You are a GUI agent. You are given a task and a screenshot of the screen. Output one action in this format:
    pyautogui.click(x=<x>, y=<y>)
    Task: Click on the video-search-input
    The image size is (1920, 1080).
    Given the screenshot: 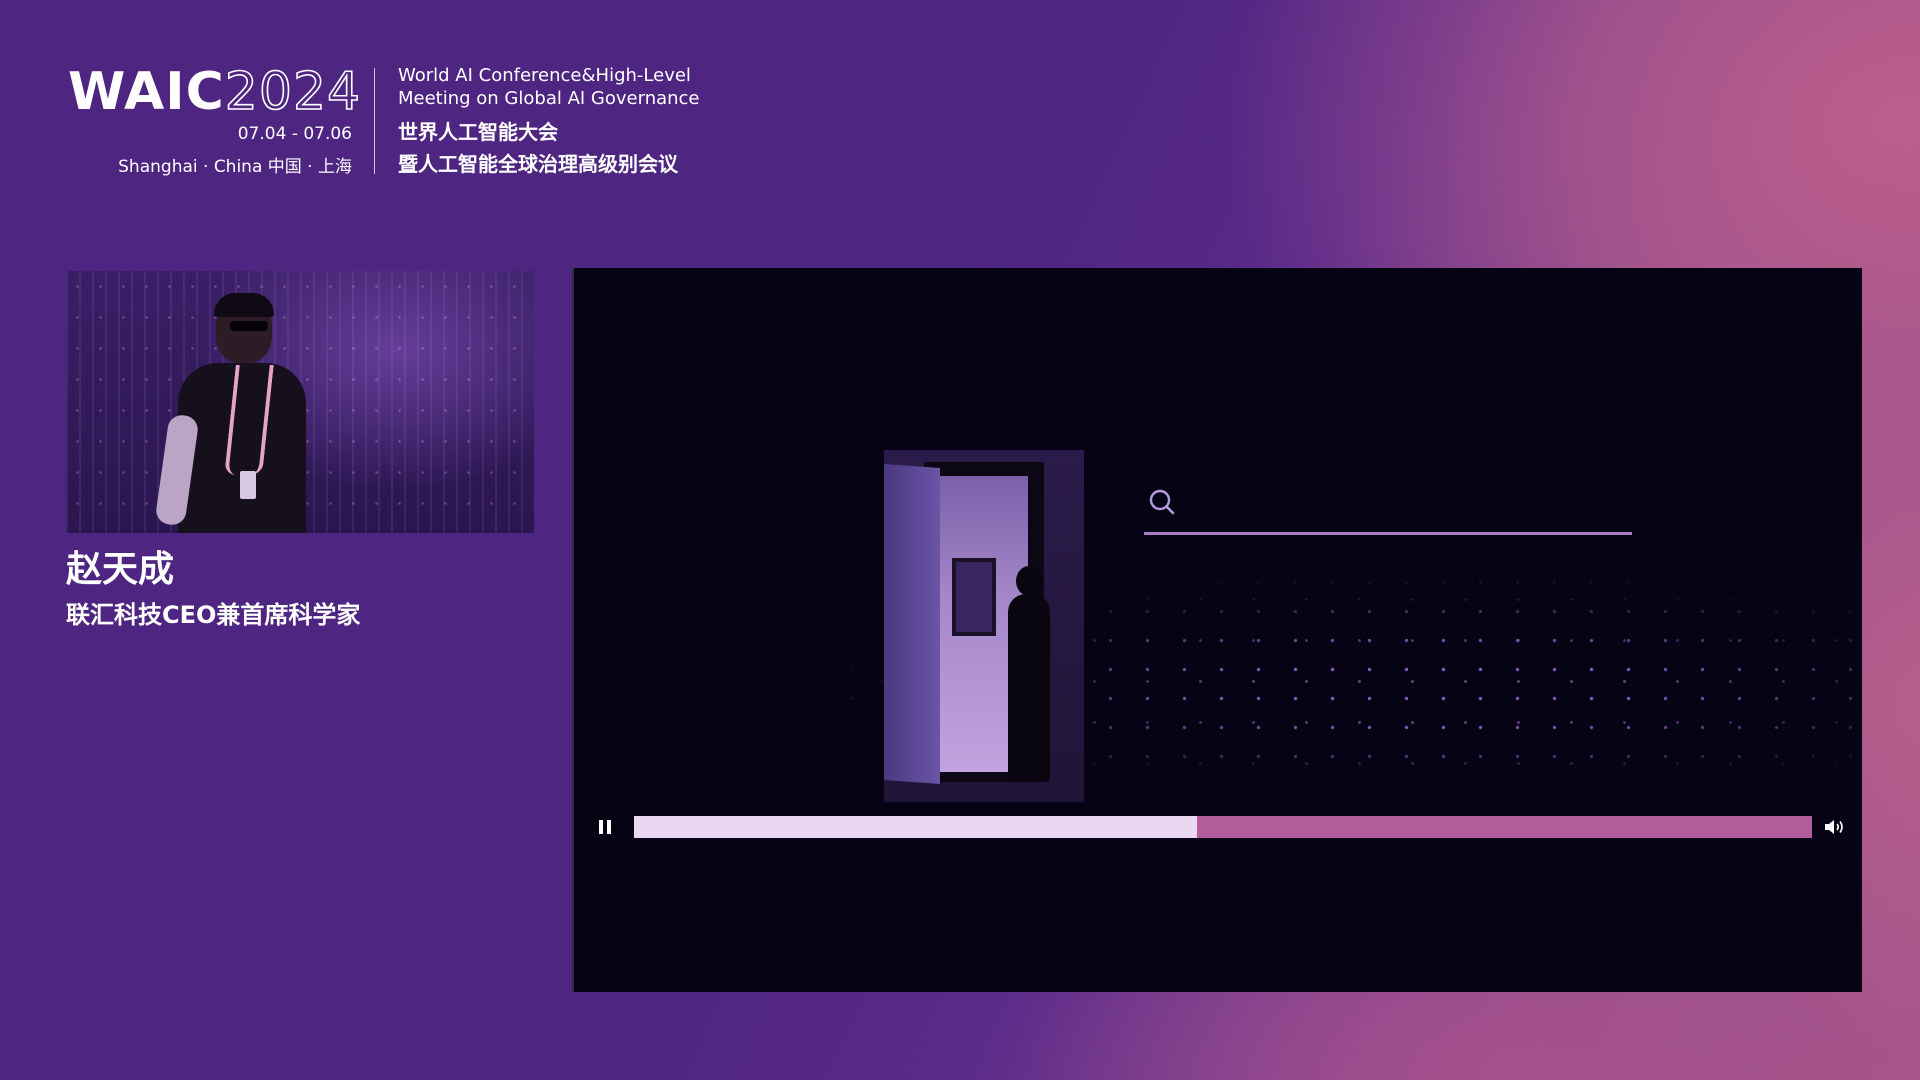 What is the action you would take?
    pyautogui.click(x=1406, y=504)
    